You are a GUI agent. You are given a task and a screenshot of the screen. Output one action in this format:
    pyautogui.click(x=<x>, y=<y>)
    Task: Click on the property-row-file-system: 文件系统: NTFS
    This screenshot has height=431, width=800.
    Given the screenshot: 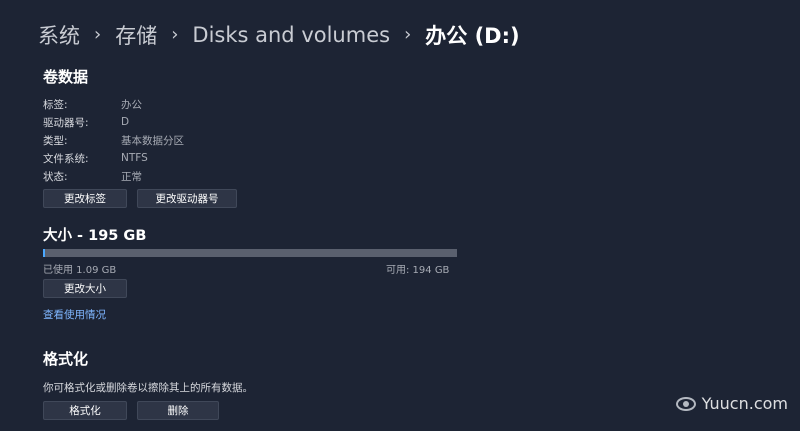 What is the action you would take?
    pyautogui.click(x=95, y=158)
    